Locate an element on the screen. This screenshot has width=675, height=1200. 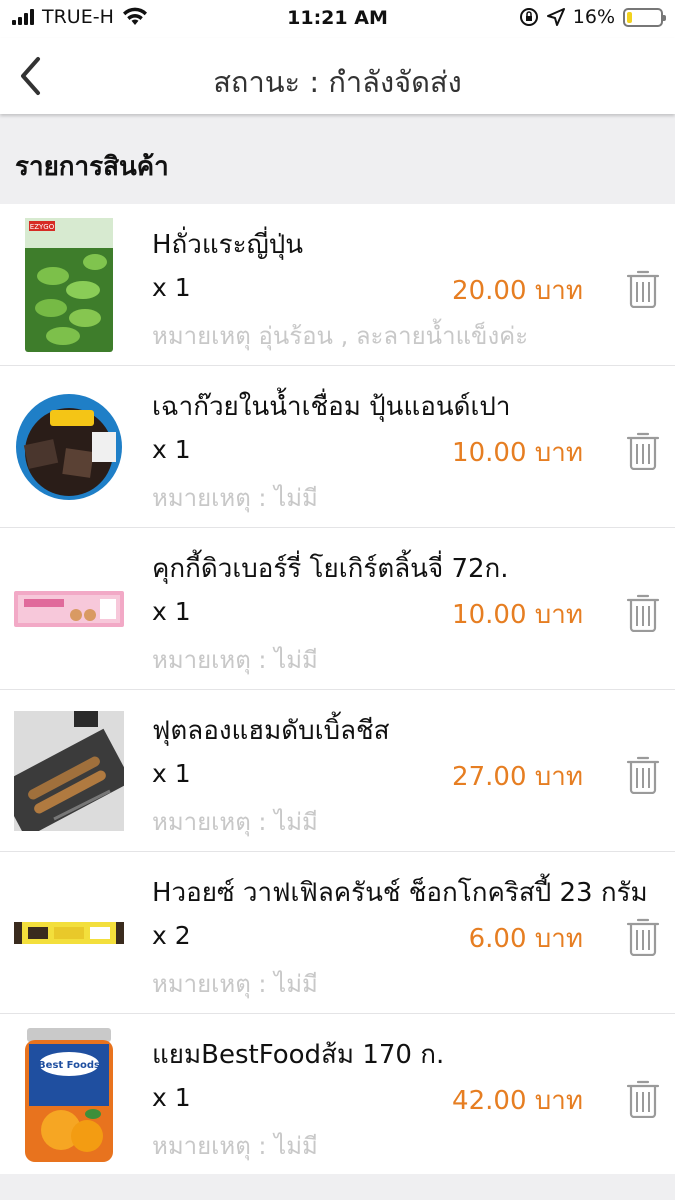
status-right: 16% is located at coordinates (592, 17).